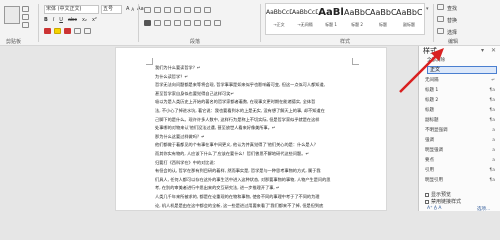  I want to click on pane-options-icon: ▾, so click(482, 50).